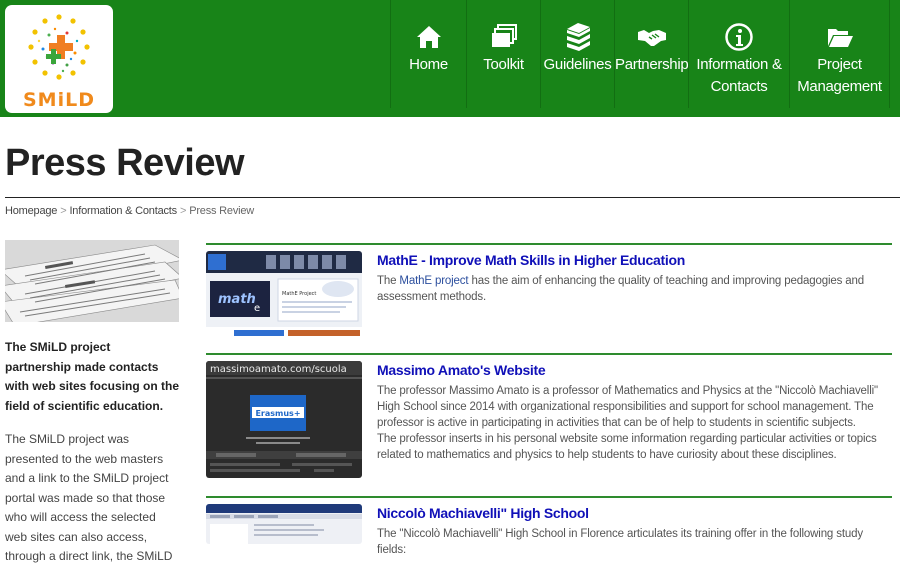  I want to click on info-icon, so click(739, 37).